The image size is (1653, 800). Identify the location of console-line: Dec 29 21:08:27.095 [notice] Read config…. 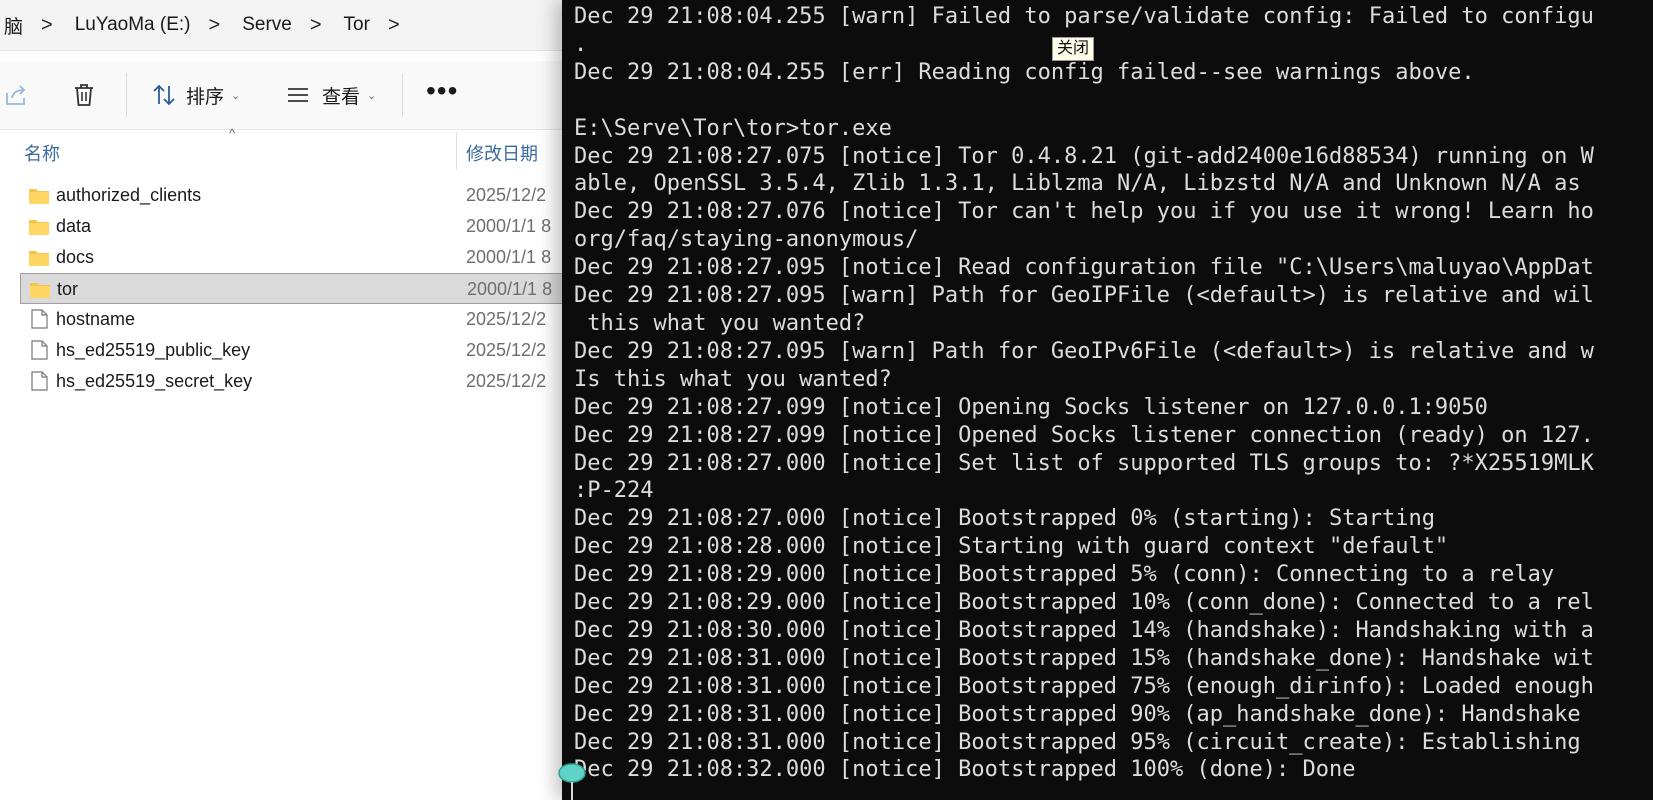
(1084, 268).